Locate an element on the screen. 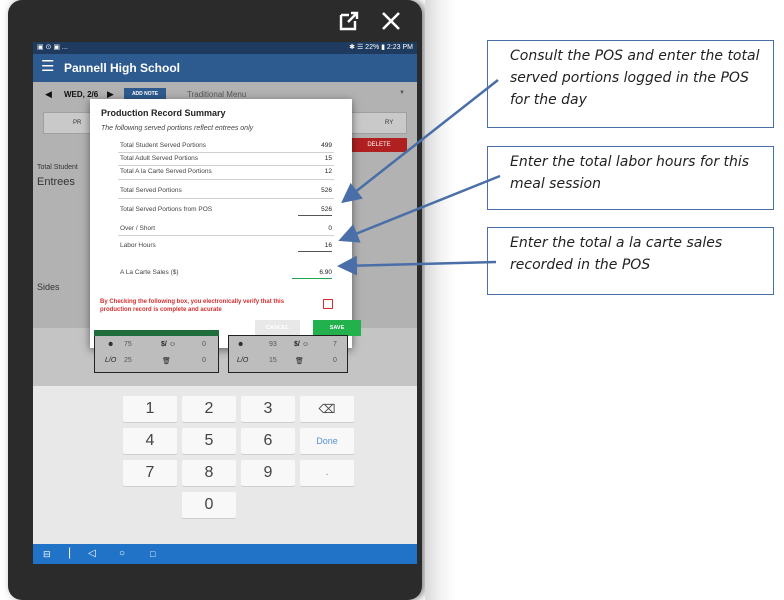 The width and height of the screenshot is (784, 600). arrow-to-sales-field is located at coordinates (417, 265).